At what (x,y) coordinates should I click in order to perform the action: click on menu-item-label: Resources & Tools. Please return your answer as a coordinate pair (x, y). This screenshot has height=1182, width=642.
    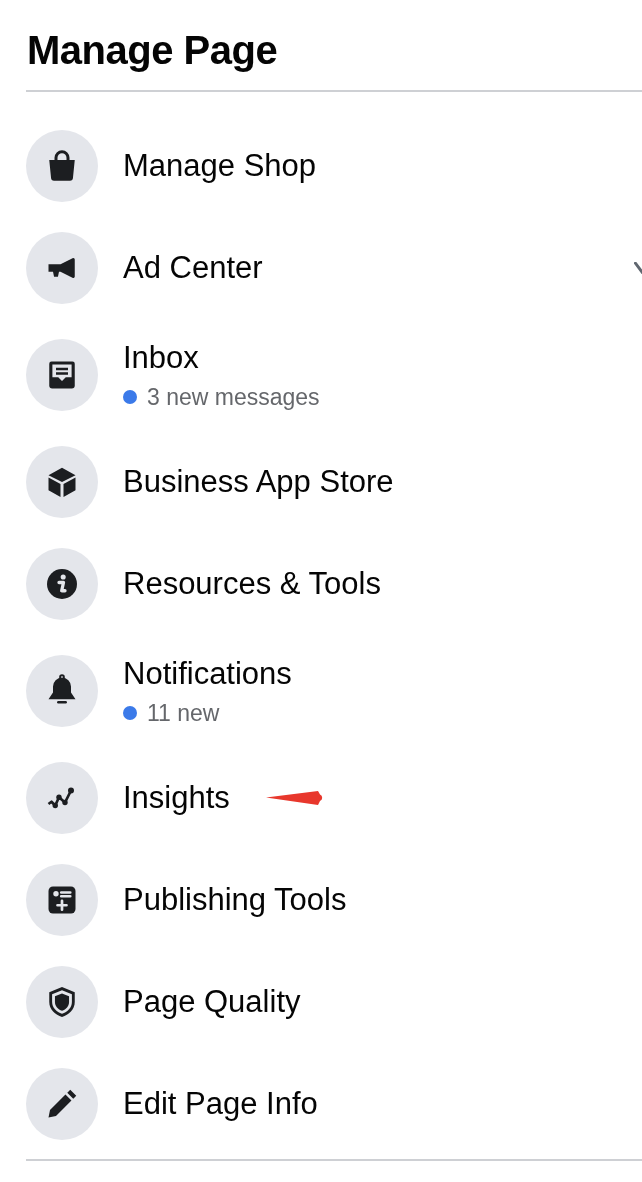
    Looking at the image, I should click on (252, 584).